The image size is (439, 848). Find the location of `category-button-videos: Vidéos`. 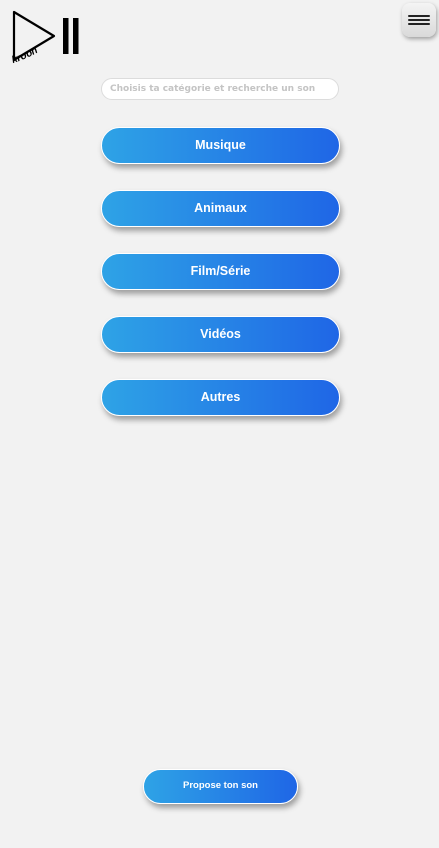

category-button-videos: Vidéos is located at coordinates (220, 334).